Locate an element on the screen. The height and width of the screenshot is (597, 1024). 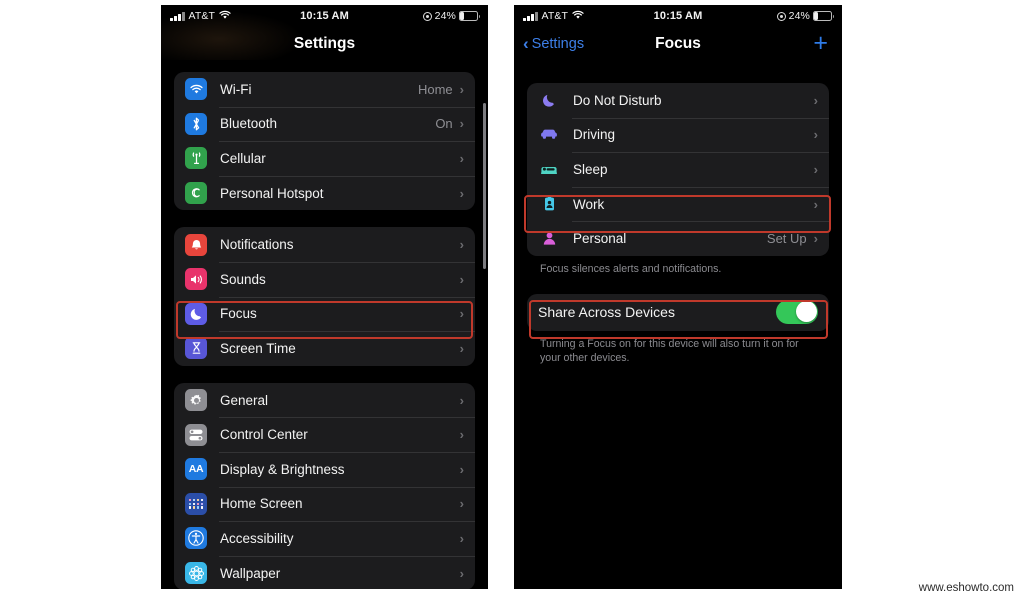
vertical-scrollbar is located at coordinates (484, 186).